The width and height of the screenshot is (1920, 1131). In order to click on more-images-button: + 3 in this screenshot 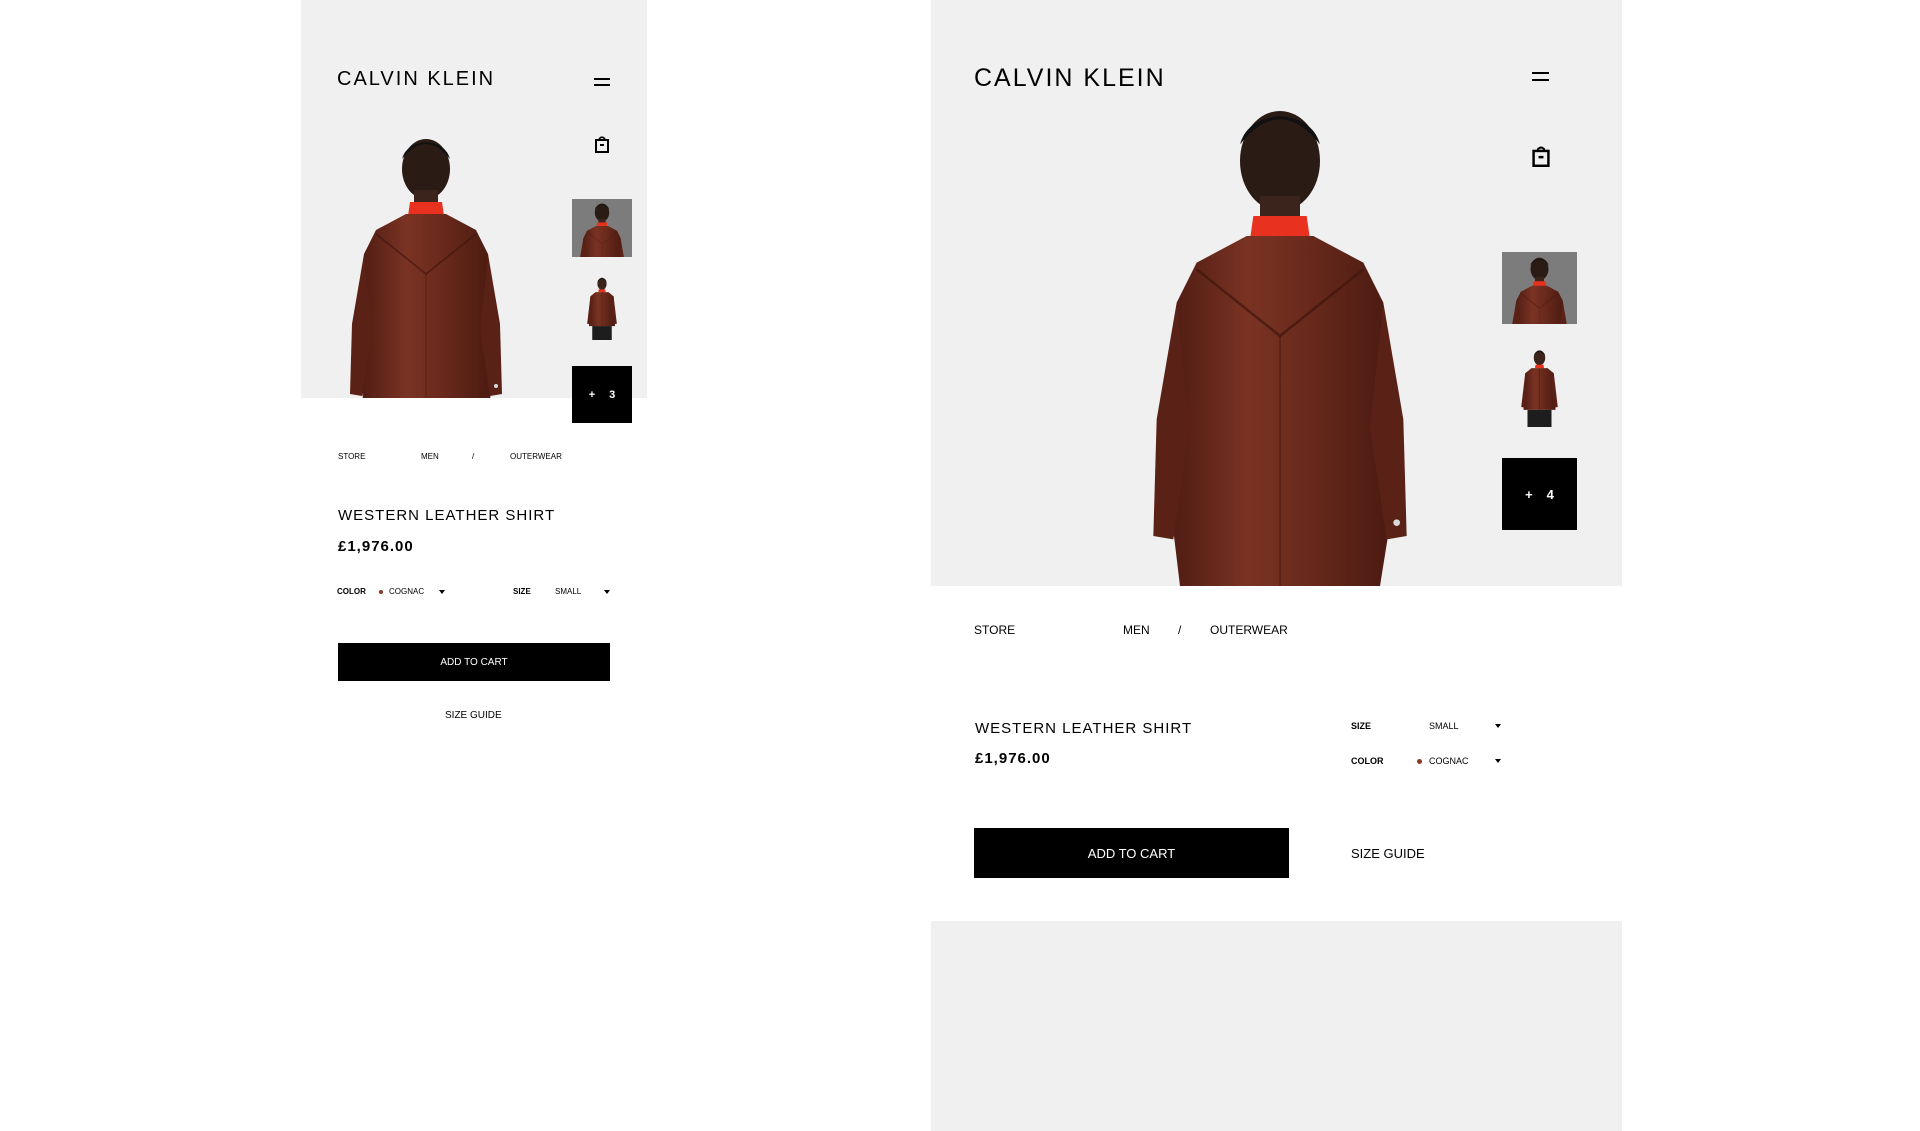, I will do `click(602, 394)`.